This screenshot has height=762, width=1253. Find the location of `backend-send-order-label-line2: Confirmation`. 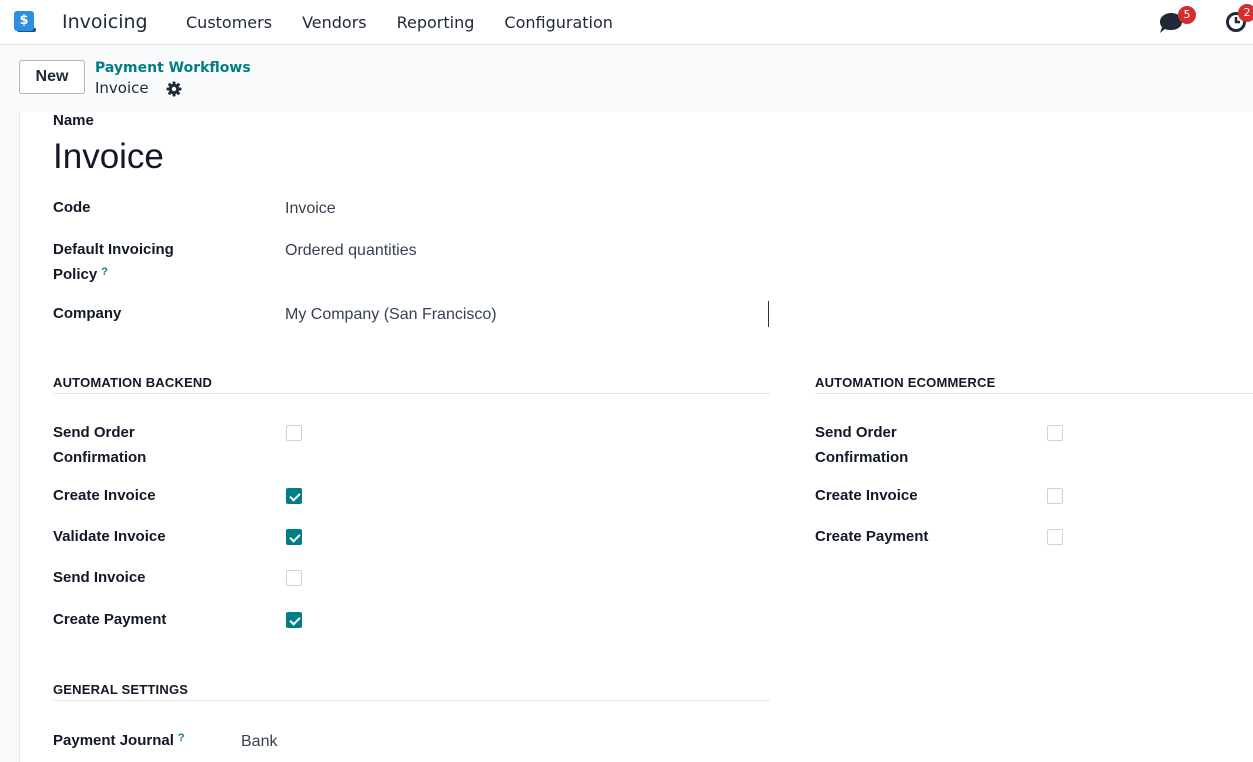

backend-send-order-label-line2: Confirmation is located at coordinates (100, 457).